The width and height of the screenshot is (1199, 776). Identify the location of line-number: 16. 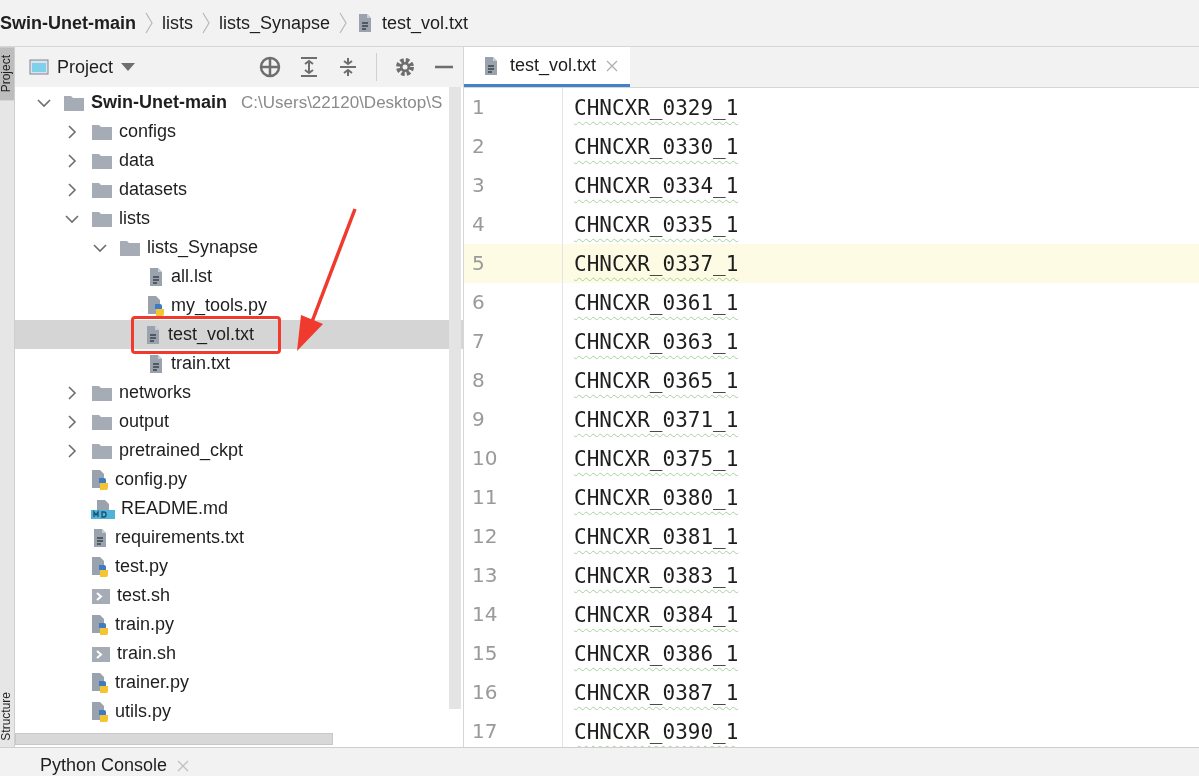
(513, 692).